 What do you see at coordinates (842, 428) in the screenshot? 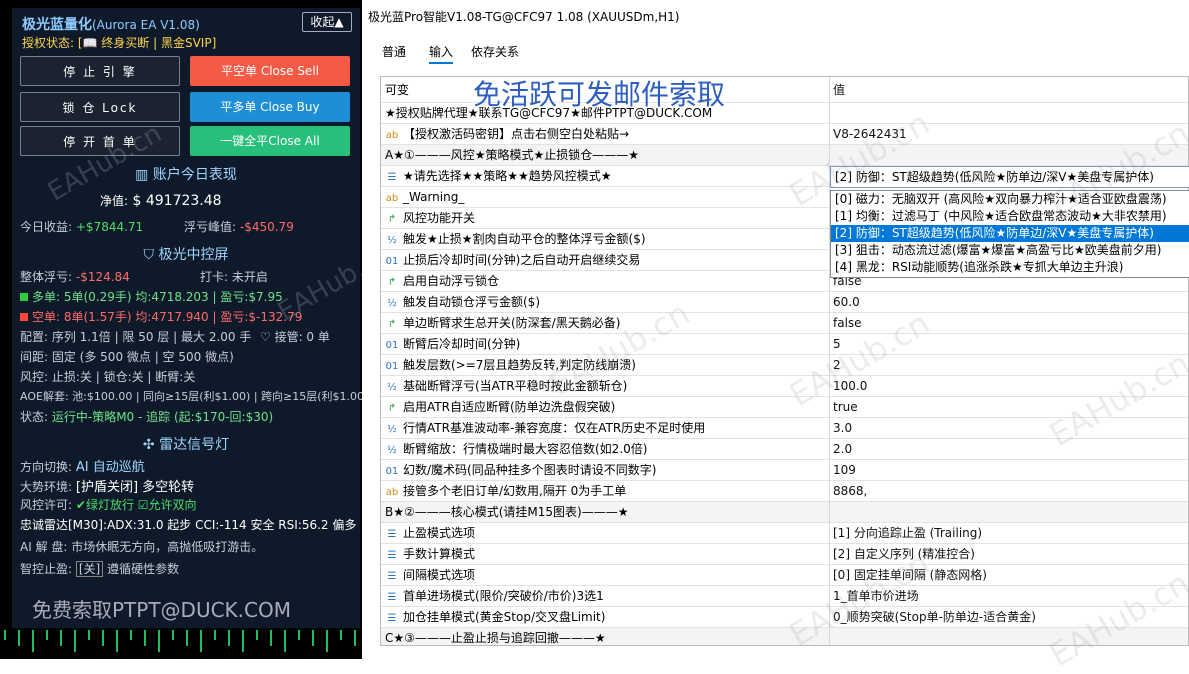
I see `param-value: 3.0` at bounding box center [842, 428].